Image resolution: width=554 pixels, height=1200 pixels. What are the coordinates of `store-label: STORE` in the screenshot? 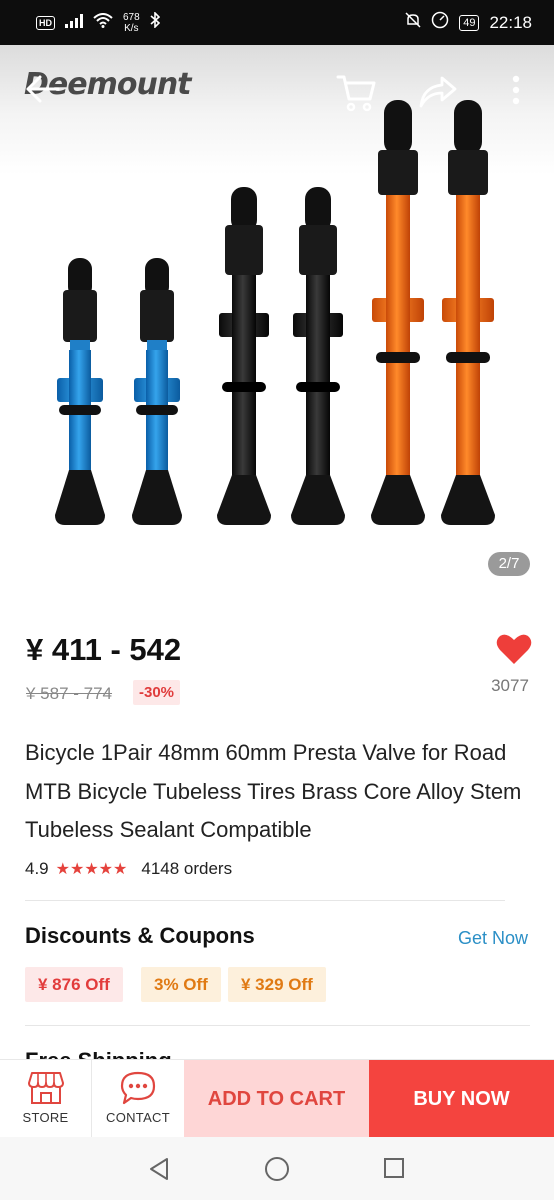 It's located at (45, 1117).